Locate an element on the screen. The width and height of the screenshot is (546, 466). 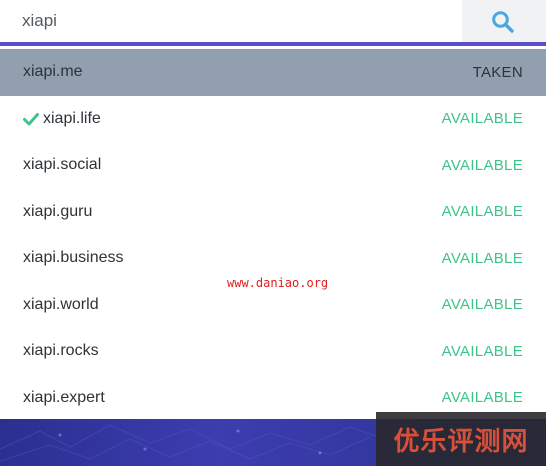
domain-label: xiapi.world is located at coordinates (61, 304).